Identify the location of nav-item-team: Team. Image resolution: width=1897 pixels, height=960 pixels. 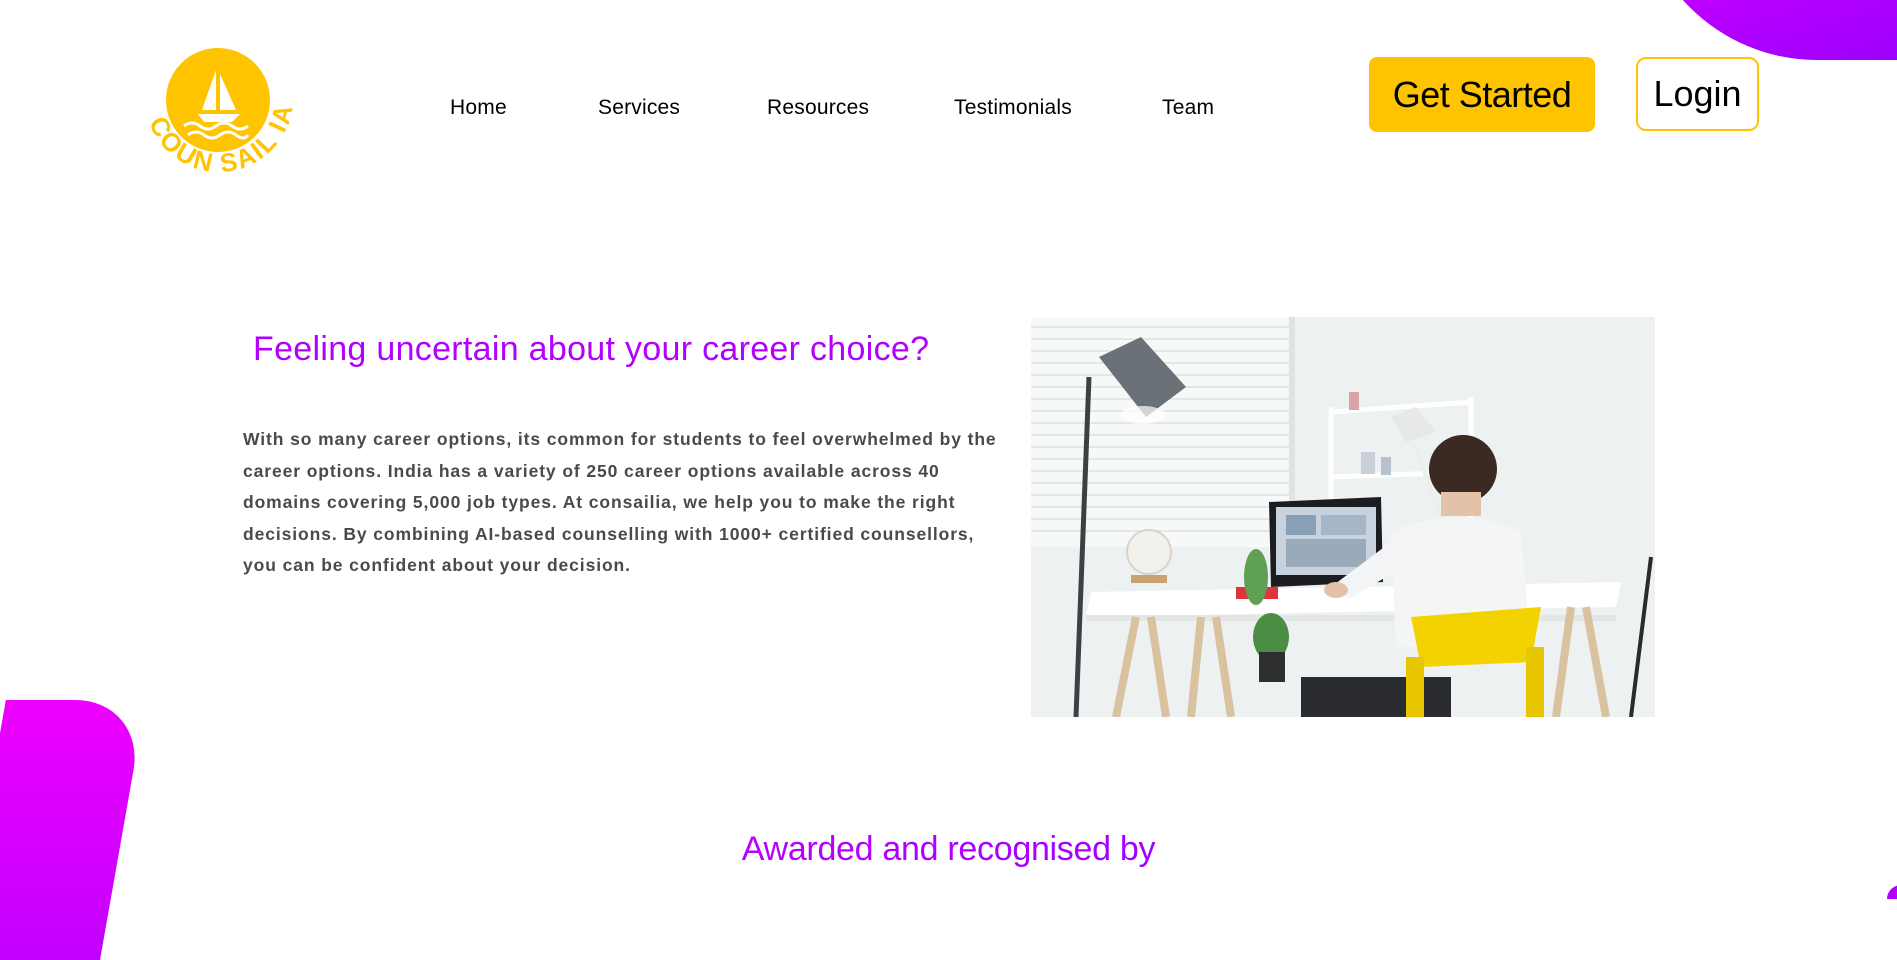
(1188, 108).